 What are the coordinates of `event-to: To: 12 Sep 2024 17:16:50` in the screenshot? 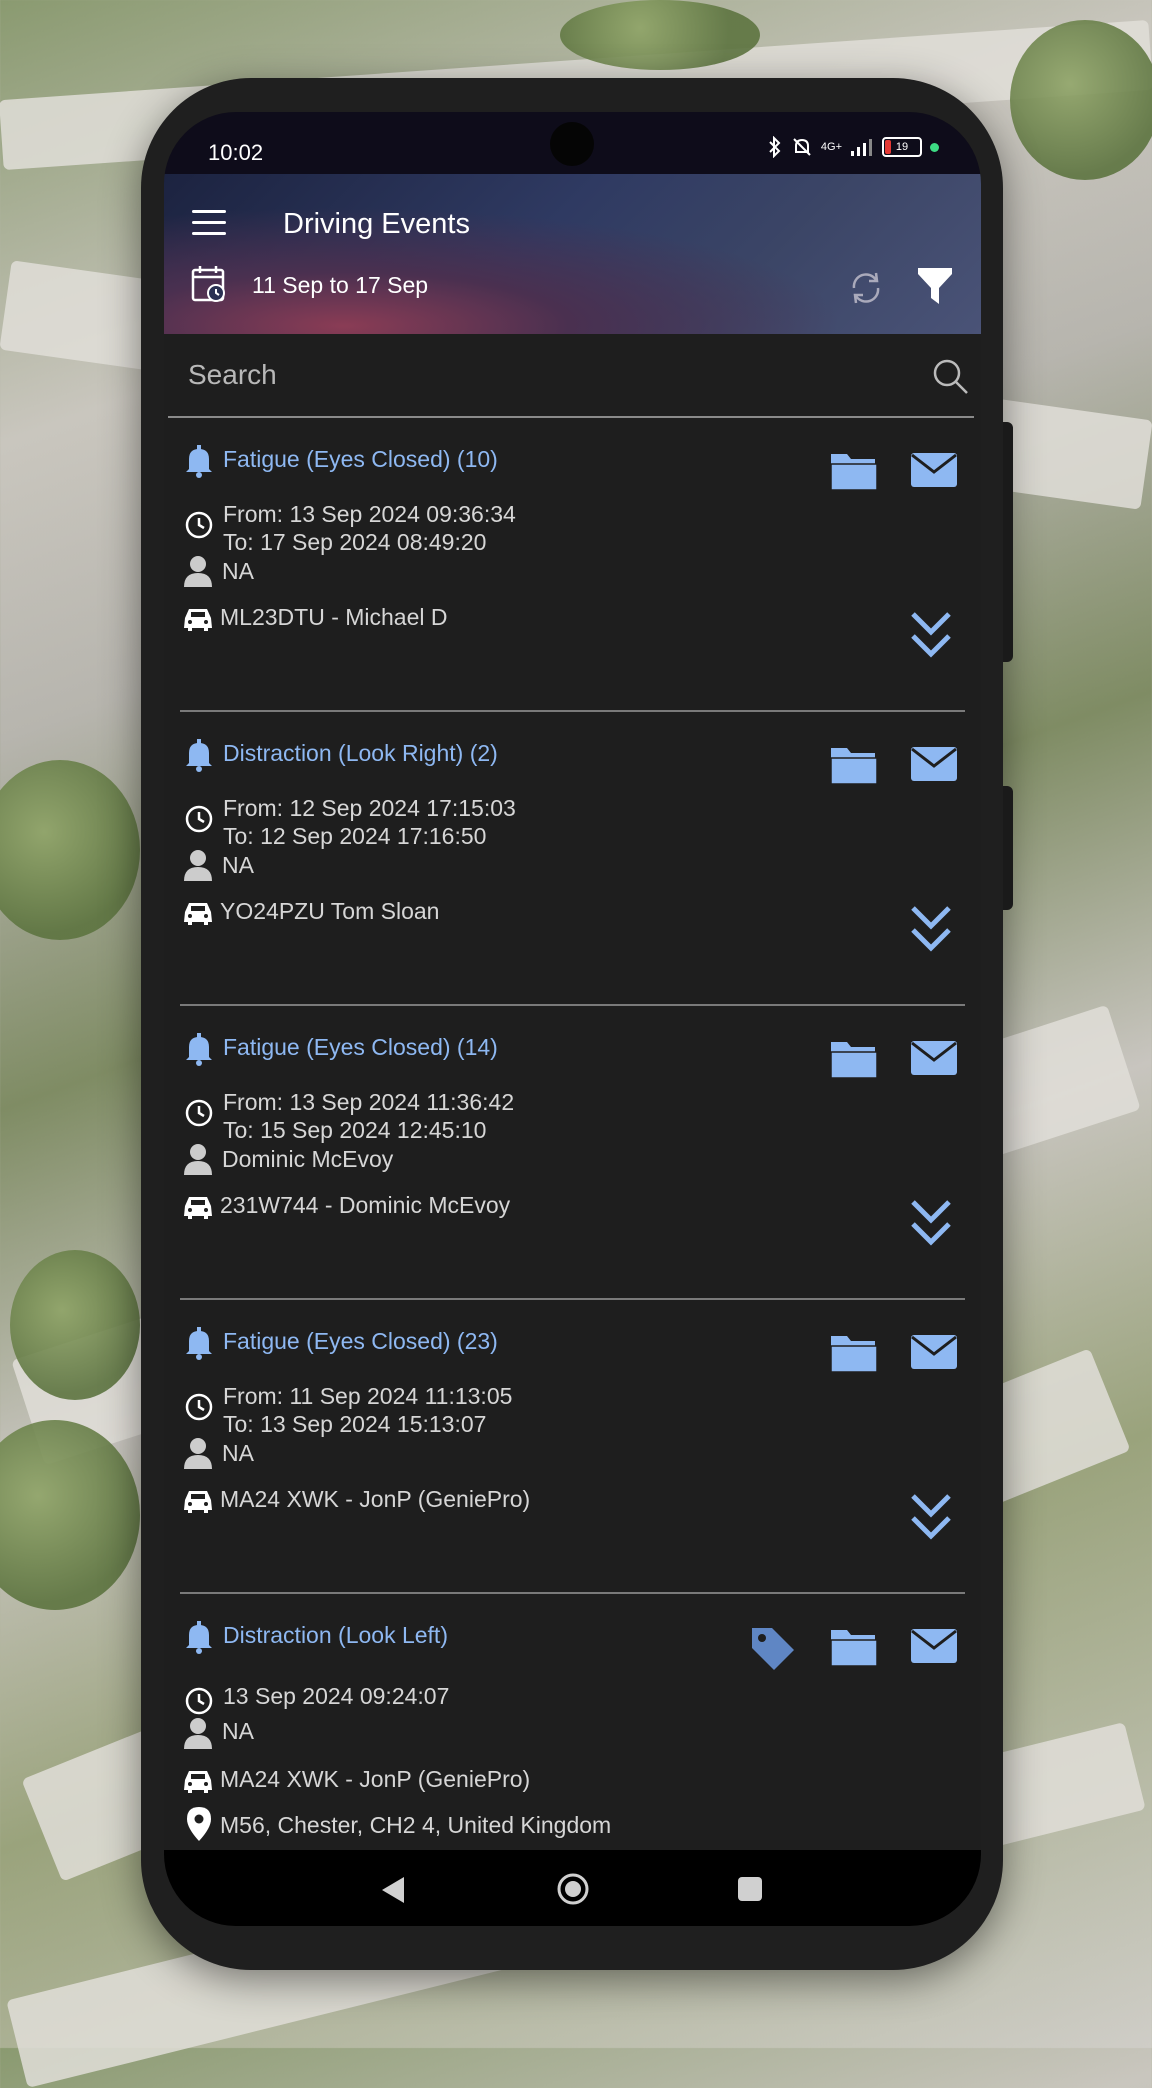 It's located at (355, 836).